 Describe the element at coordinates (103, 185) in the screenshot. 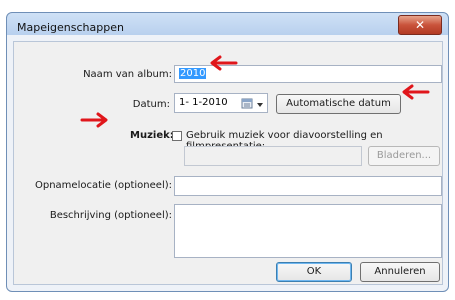

I see `location-label: Opnamelocatie (optioneel):` at that location.